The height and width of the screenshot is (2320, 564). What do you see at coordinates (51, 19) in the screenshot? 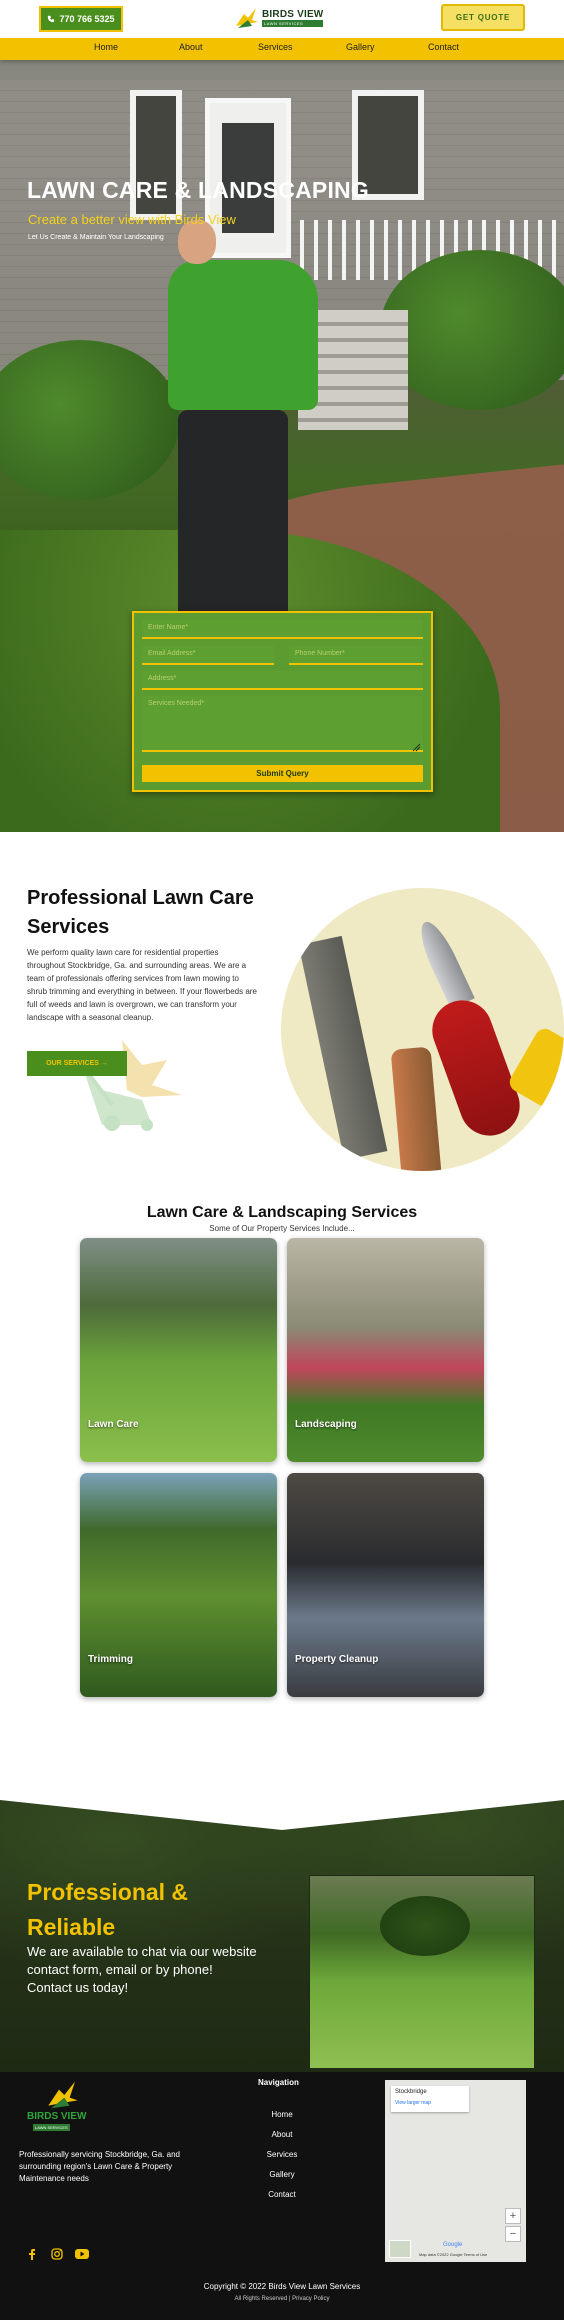
I see `phone-icon` at bounding box center [51, 19].